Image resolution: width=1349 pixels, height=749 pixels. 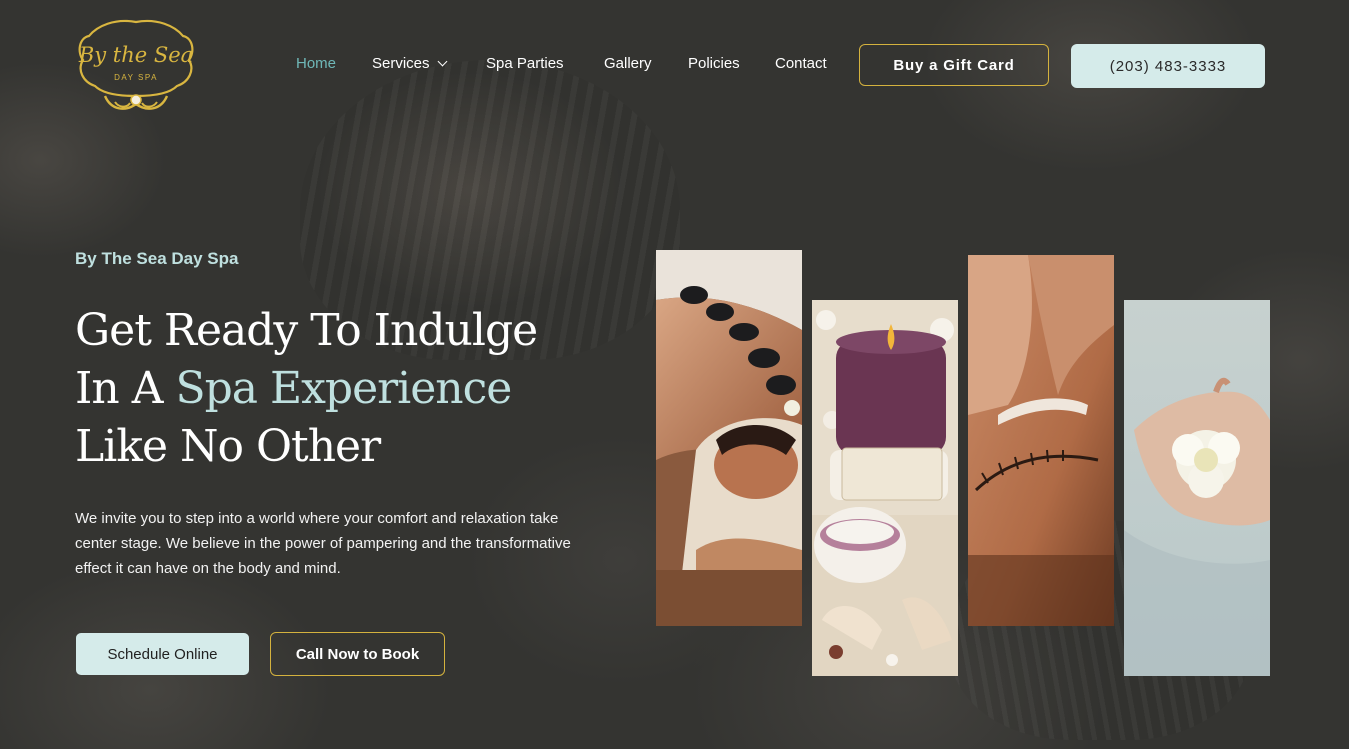 I want to click on headline-line-3: Like No Other, so click(x=228, y=446).